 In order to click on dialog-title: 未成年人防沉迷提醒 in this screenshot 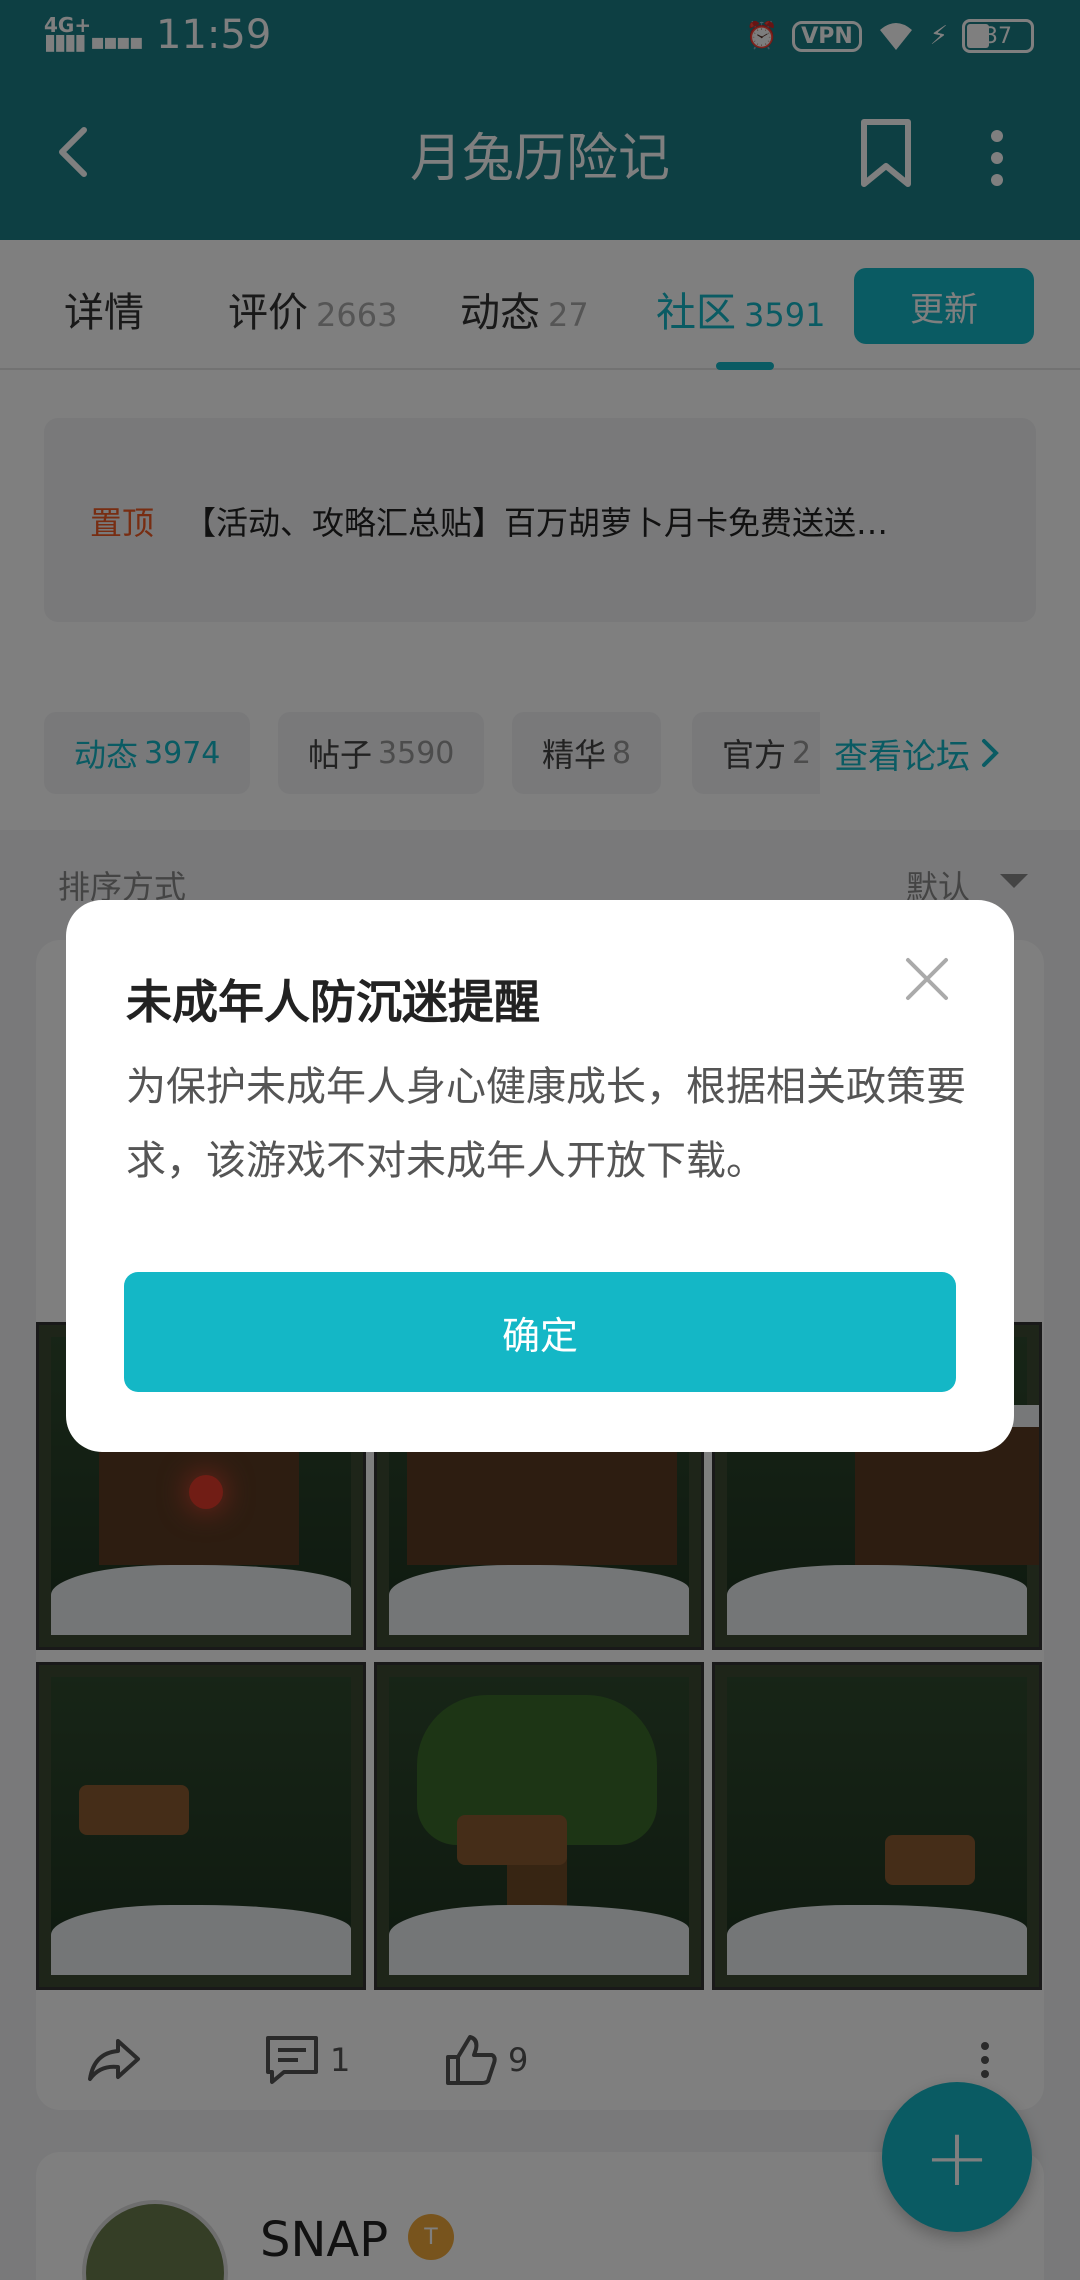, I will do `click(333, 1002)`.